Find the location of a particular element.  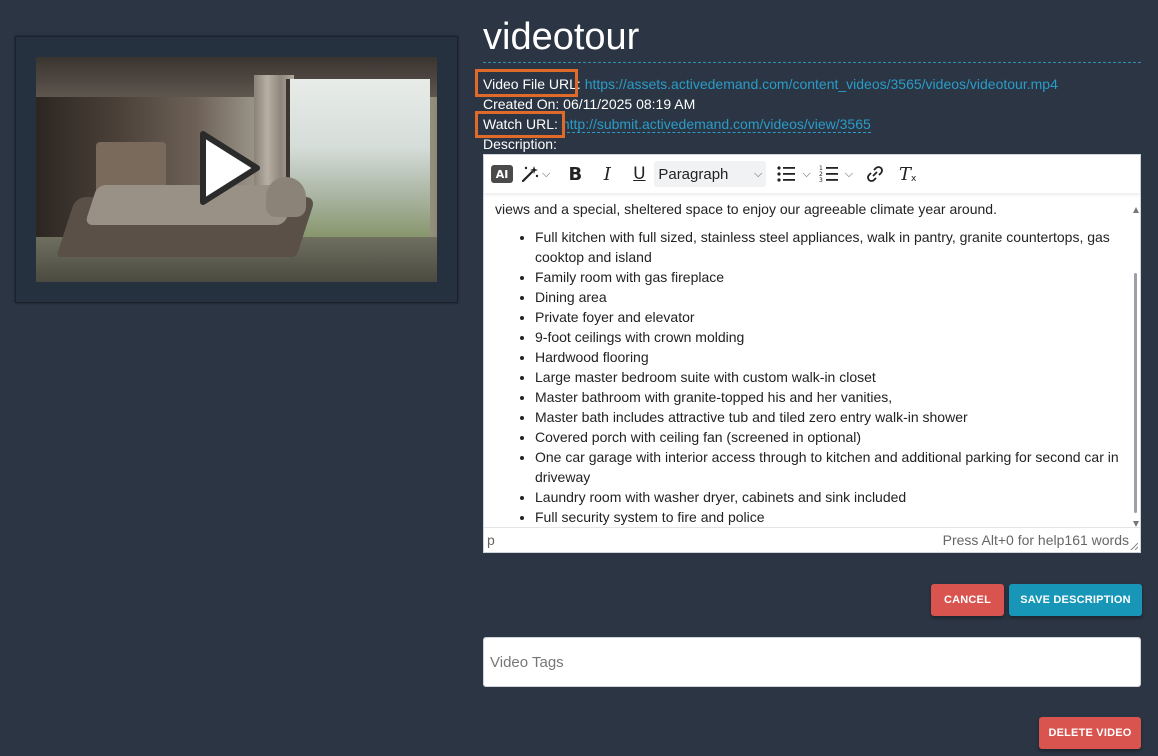

list-item: Hardwood flooring is located at coordinates (833, 357).